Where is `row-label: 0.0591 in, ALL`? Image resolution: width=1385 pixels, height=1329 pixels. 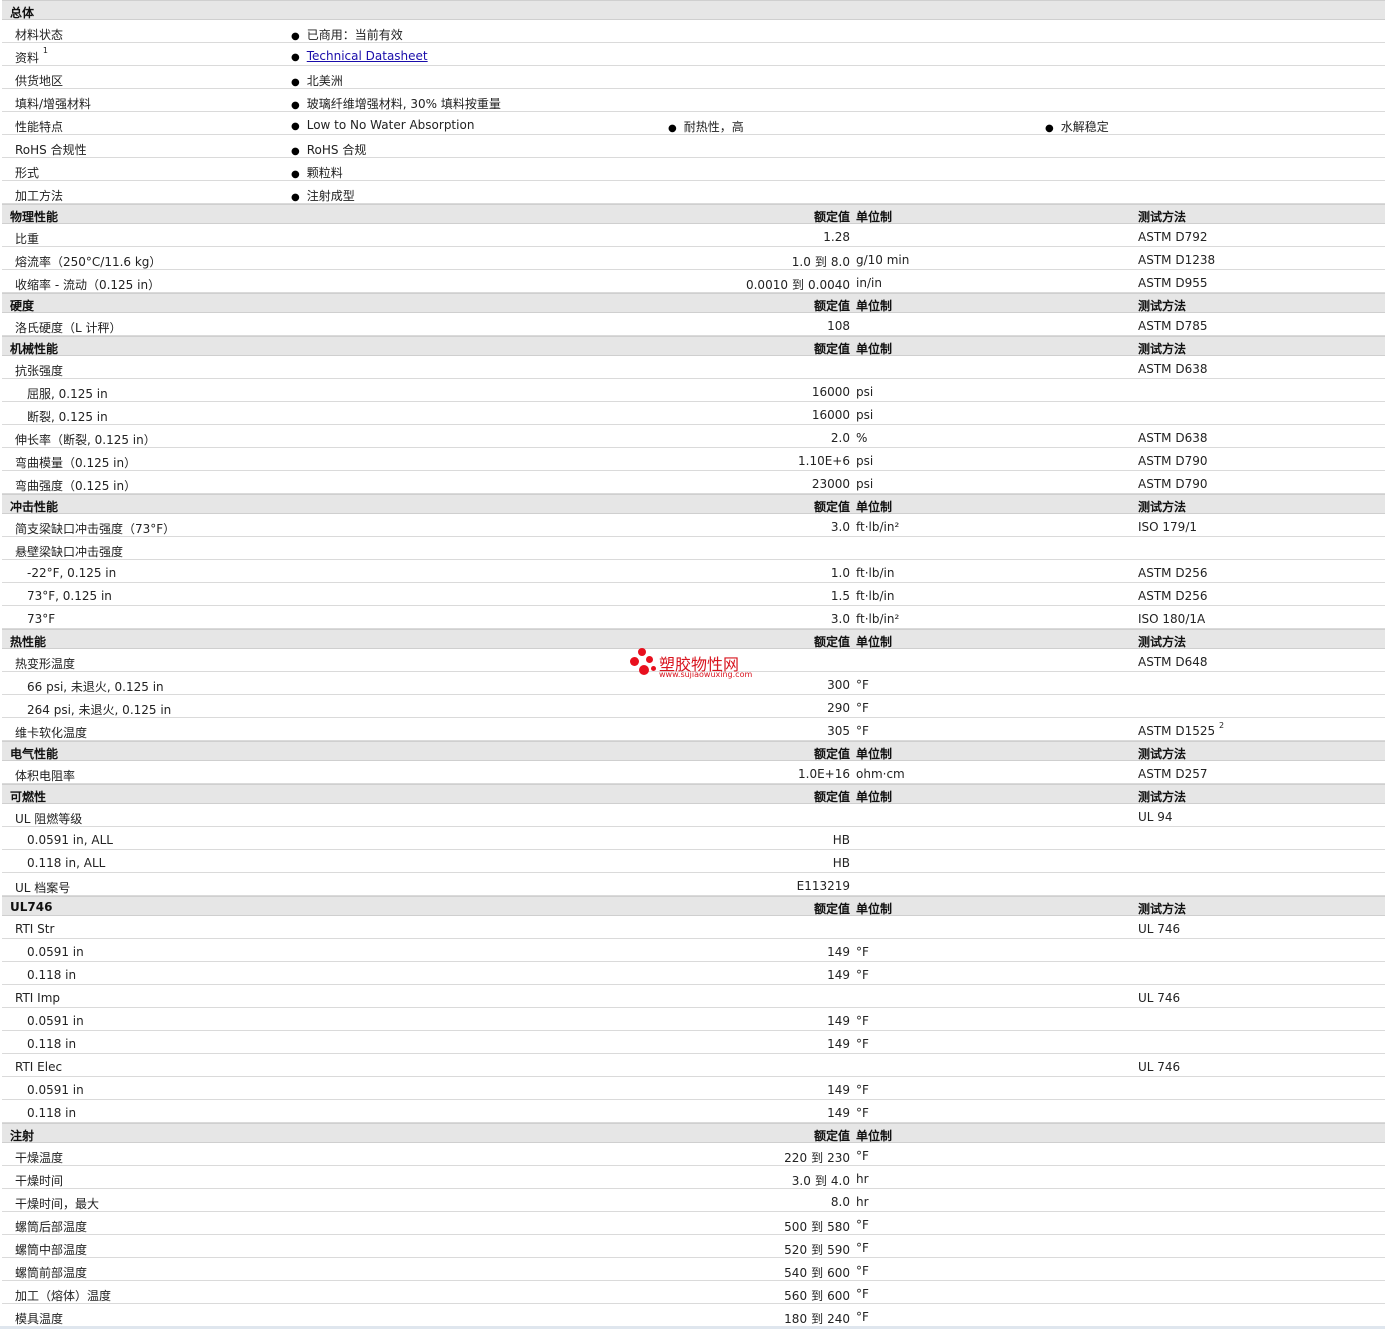 row-label: 0.0591 in, ALL is located at coordinates (70, 840).